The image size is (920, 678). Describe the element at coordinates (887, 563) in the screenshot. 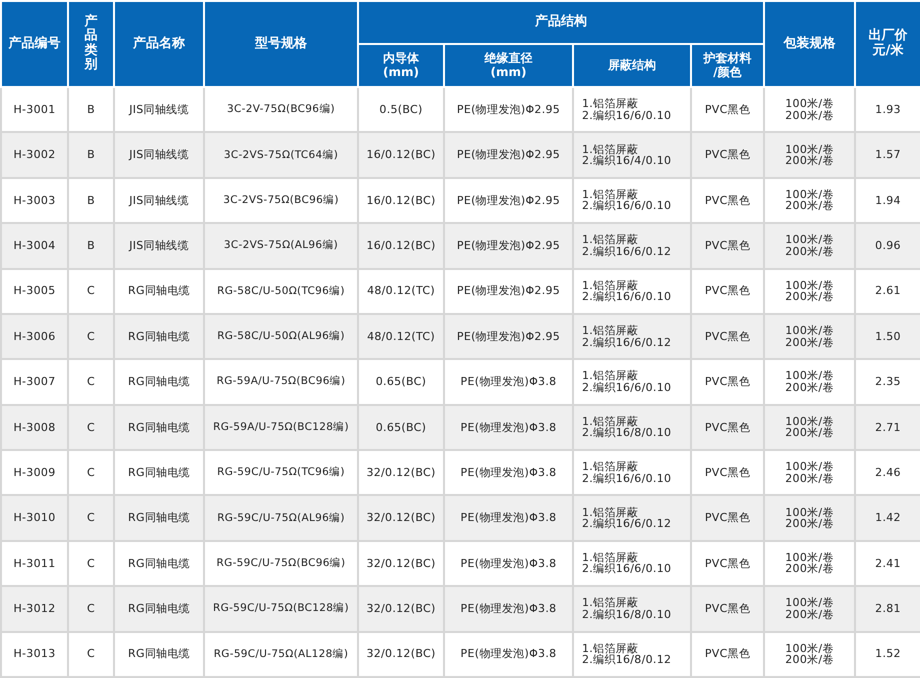

I see `table-cell: 2.41` at that location.